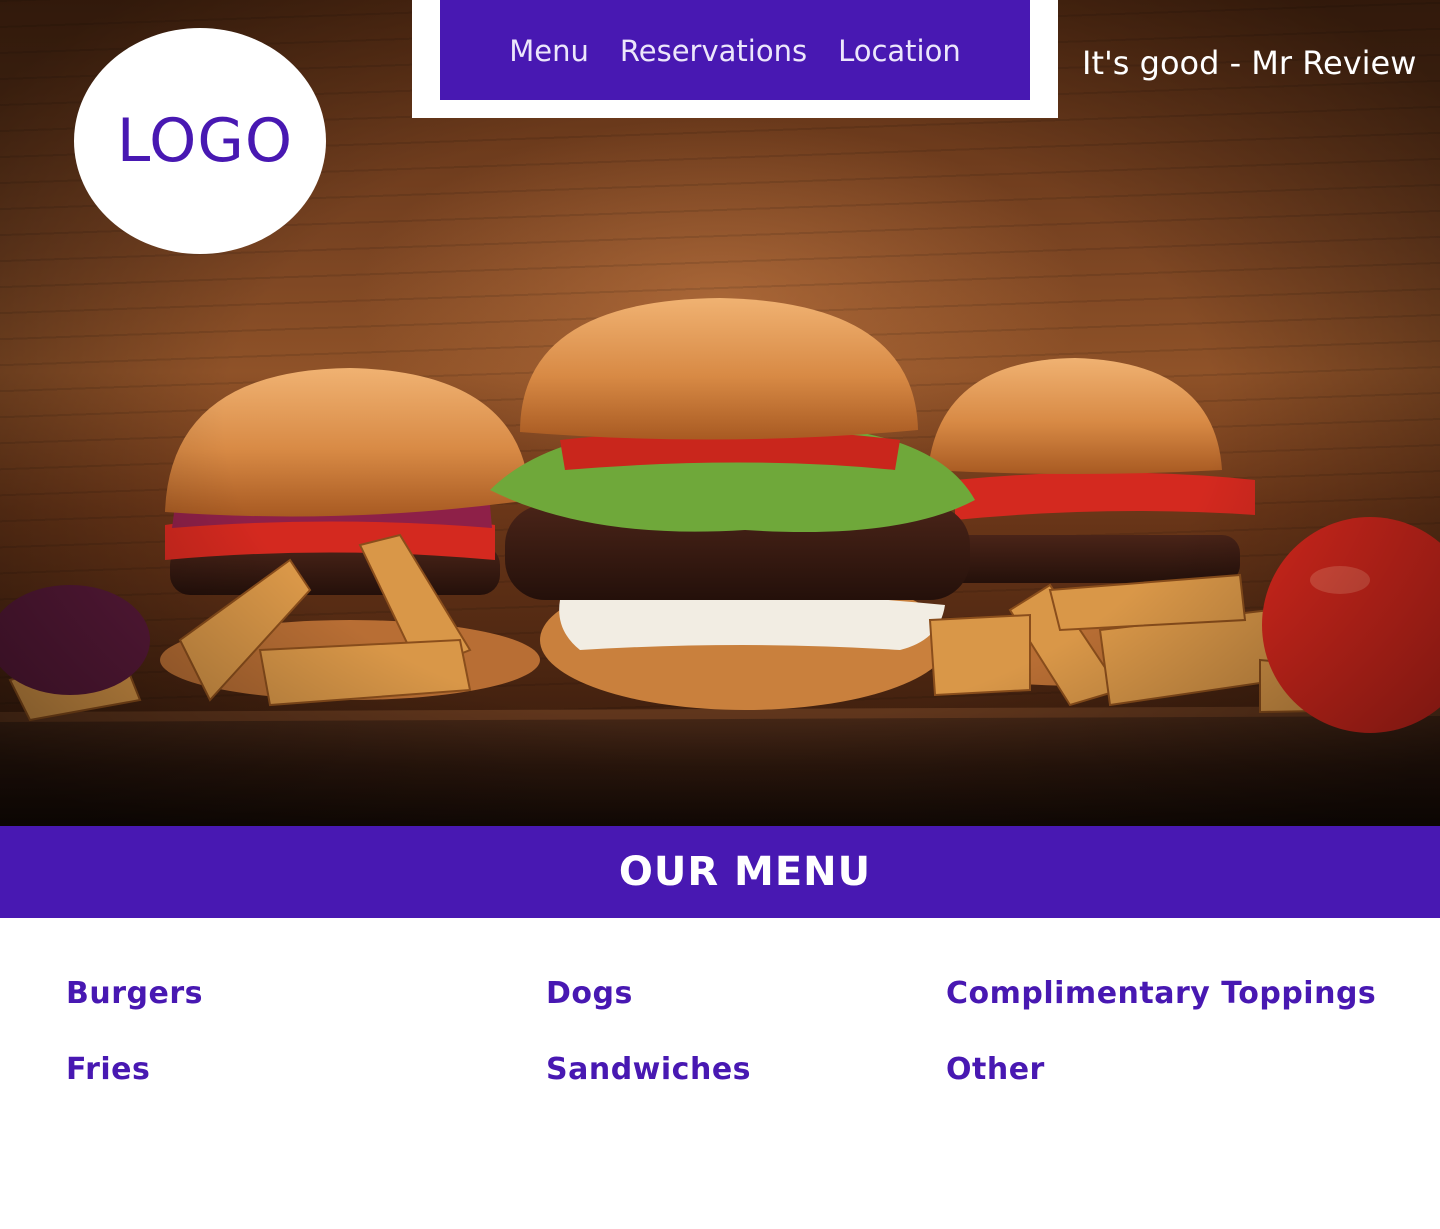  I want to click on logo-badge: LOGO, so click(200, 141).